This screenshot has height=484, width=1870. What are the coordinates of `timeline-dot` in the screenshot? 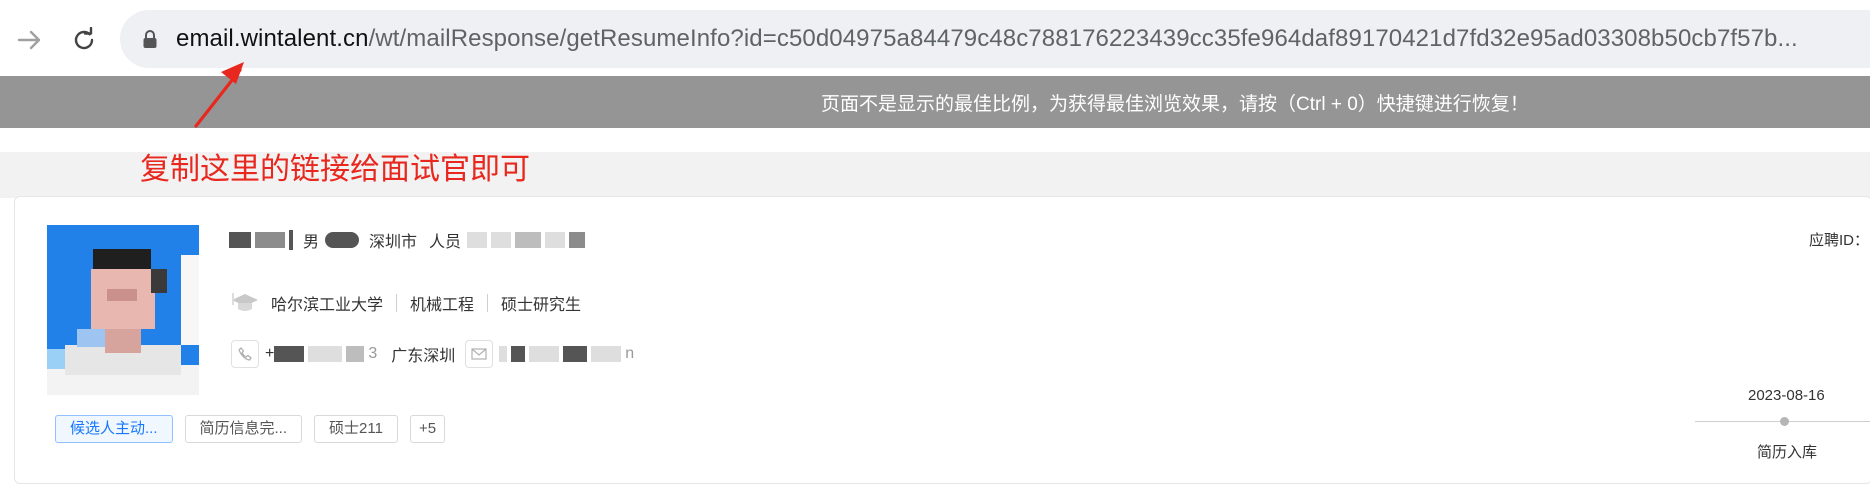 It's located at (1784, 421).